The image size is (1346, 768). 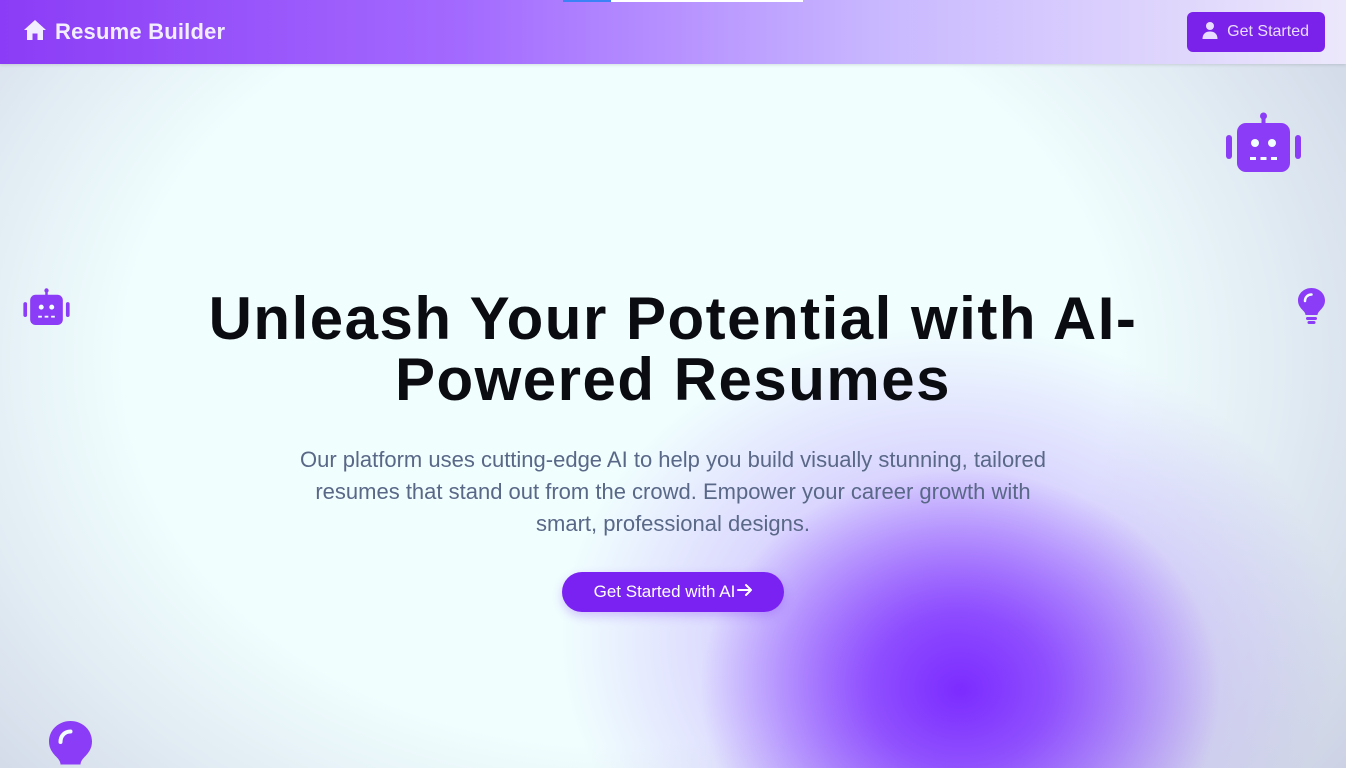 What do you see at coordinates (140, 31) in the screenshot?
I see `brand-title: Resume Builder` at bounding box center [140, 31].